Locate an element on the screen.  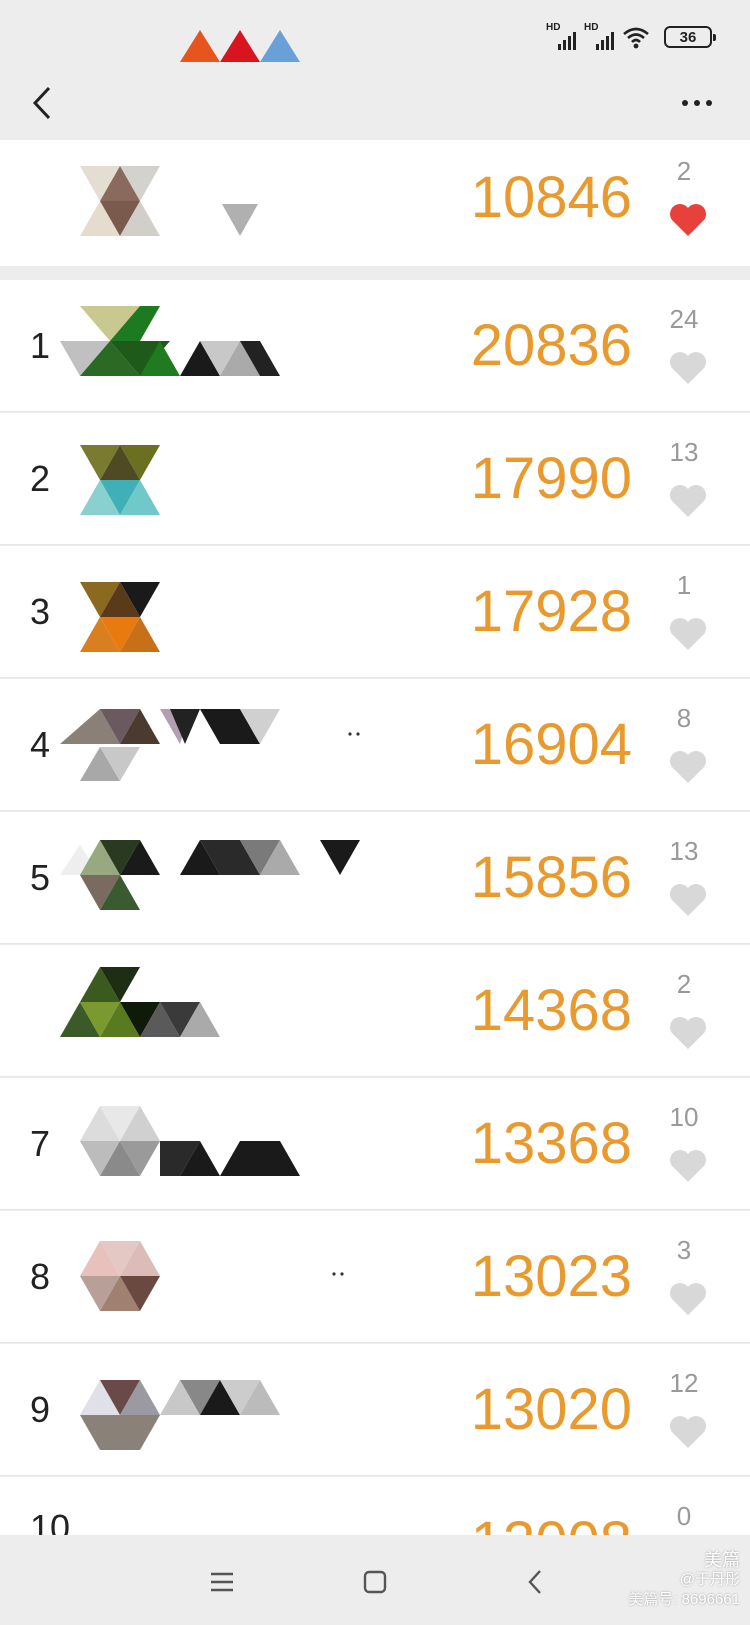
battery-level: 36 is located at coordinates (688, 37).